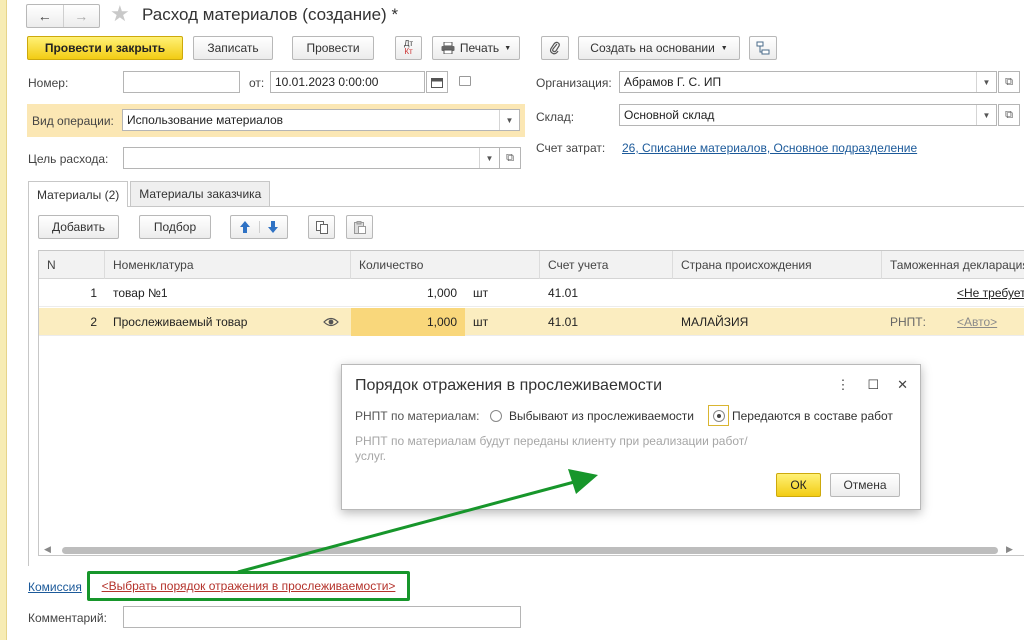 Image resolution: width=1024 pixels, height=640 pixels. What do you see at coordinates (408, 526) in the screenshot?
I see `arrow-line` at bounding box center [408, 526].